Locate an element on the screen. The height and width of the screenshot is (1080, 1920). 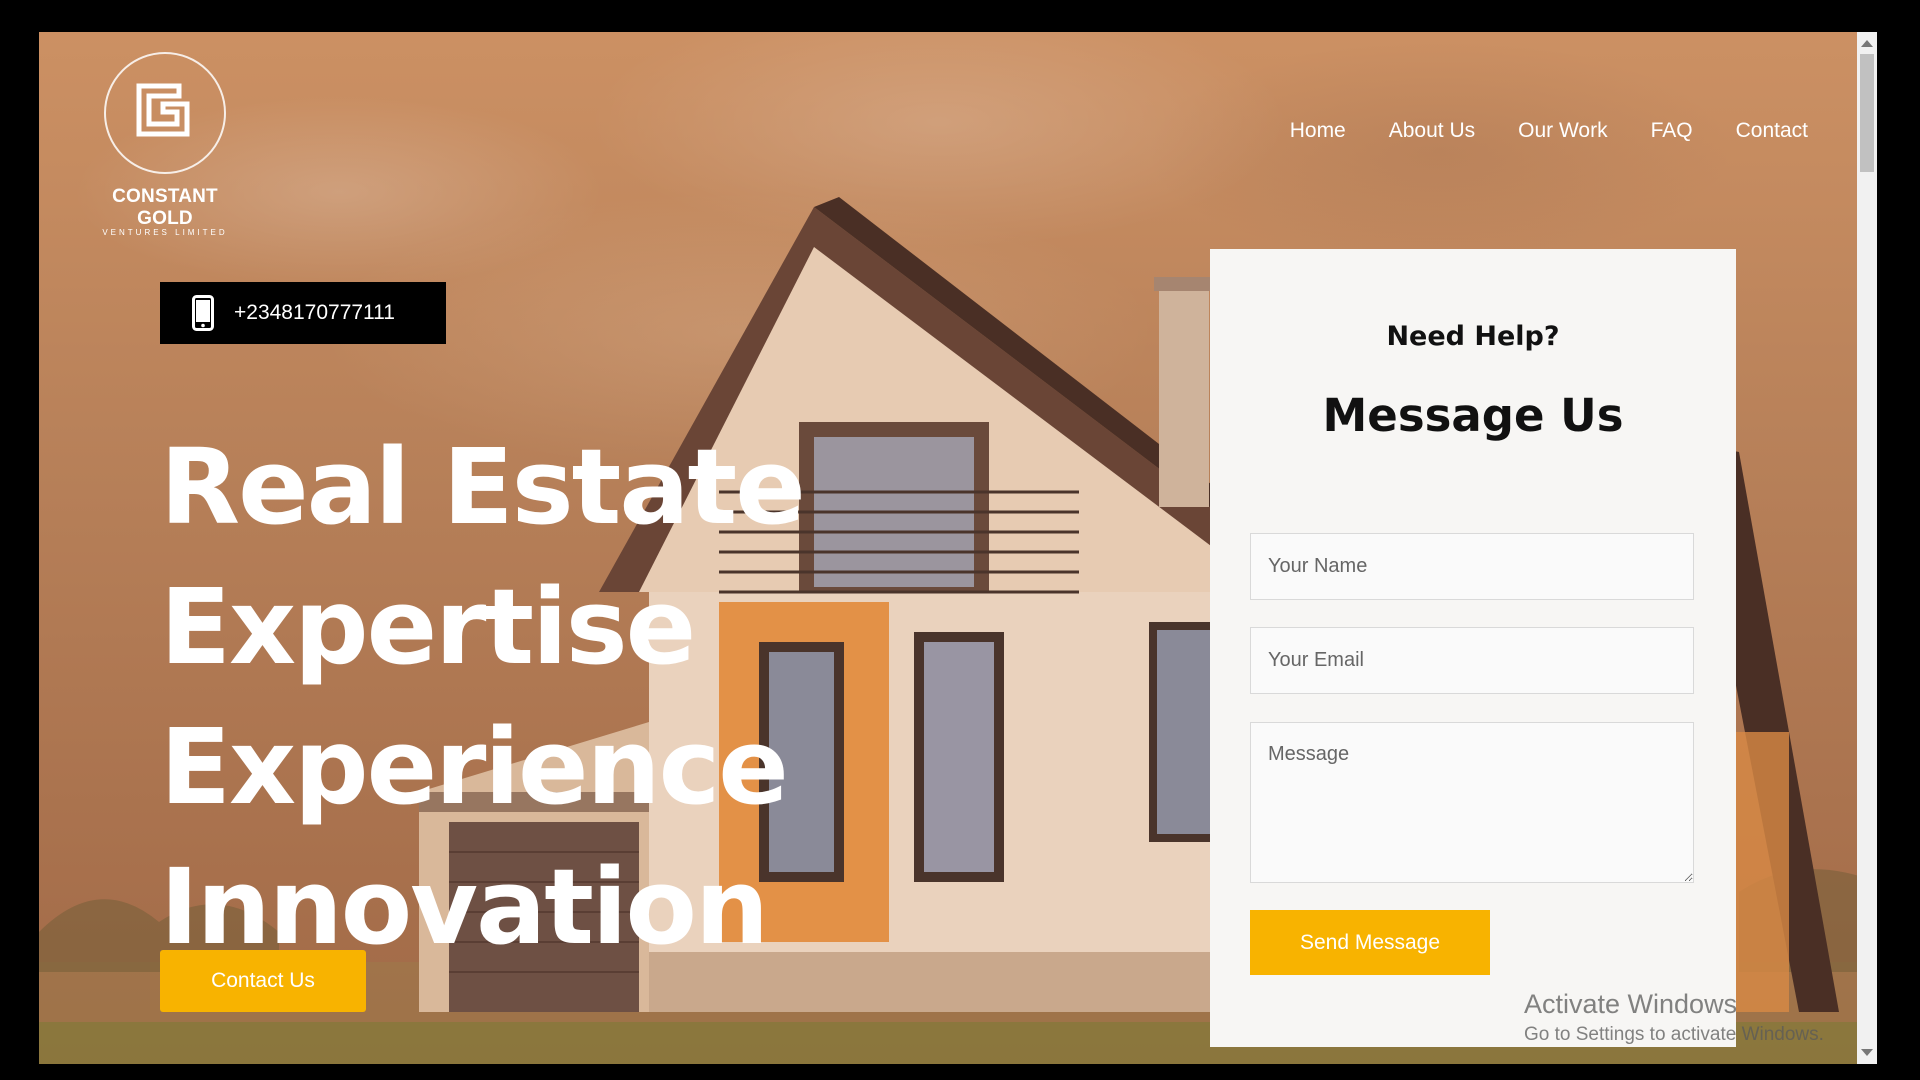
nav-our-work: Our Work is located at coordinates (1562, 131).